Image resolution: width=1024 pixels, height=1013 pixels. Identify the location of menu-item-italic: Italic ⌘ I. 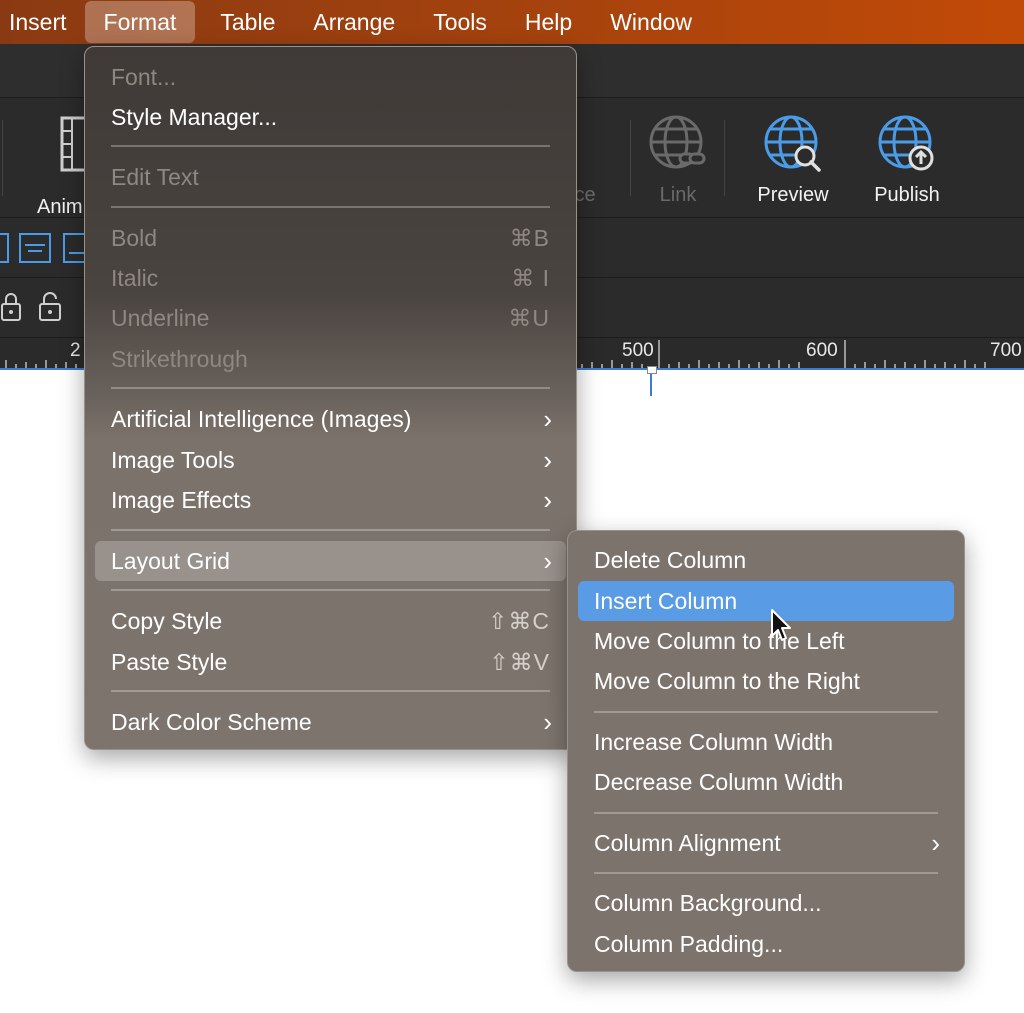
(330, 278).